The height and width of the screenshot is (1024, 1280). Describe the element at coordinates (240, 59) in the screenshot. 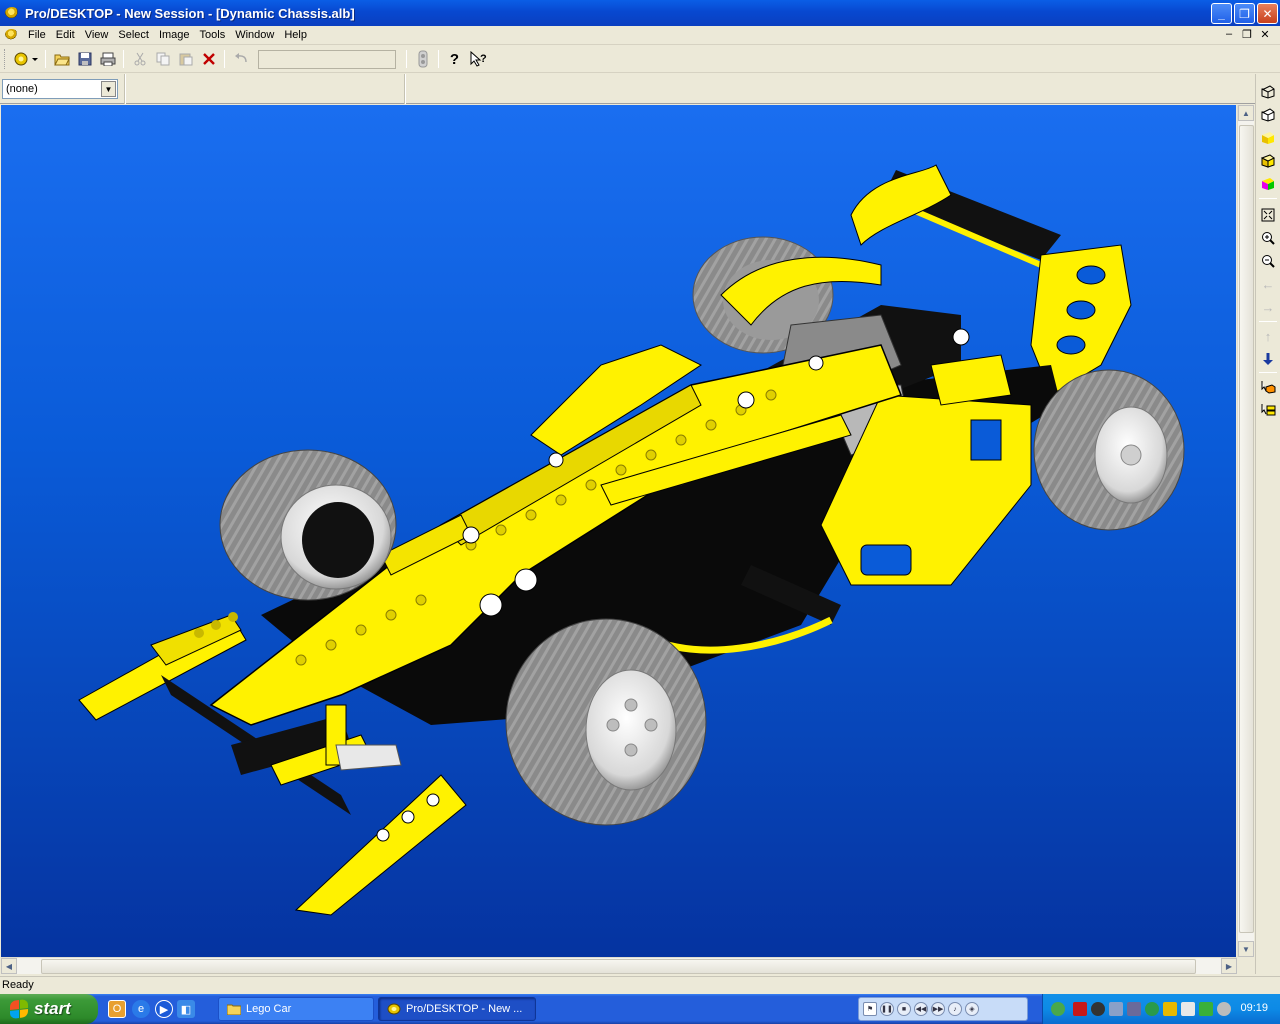

I see `undo-icon` at that location.